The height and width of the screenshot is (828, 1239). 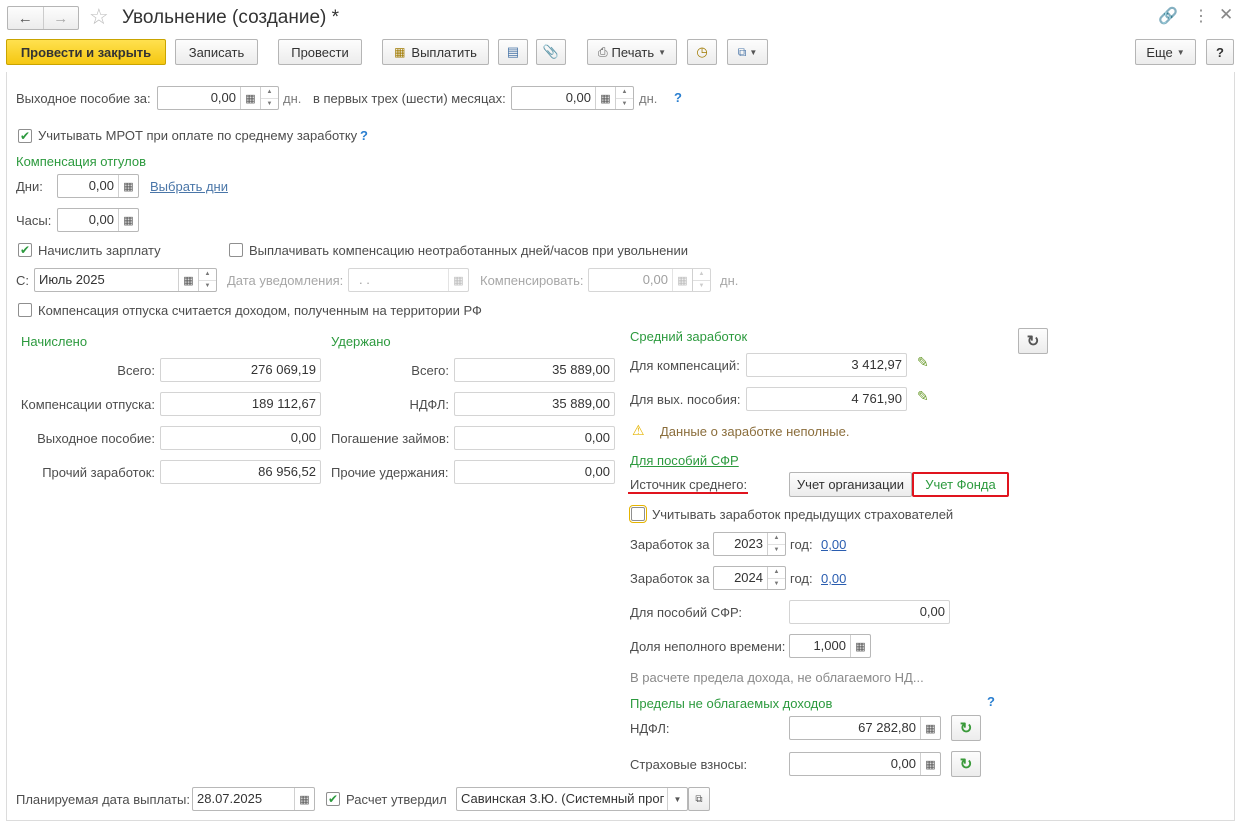 I want to click on limits-ndfl-field: 67 282,80 ▦, so click(x=865, y=728).